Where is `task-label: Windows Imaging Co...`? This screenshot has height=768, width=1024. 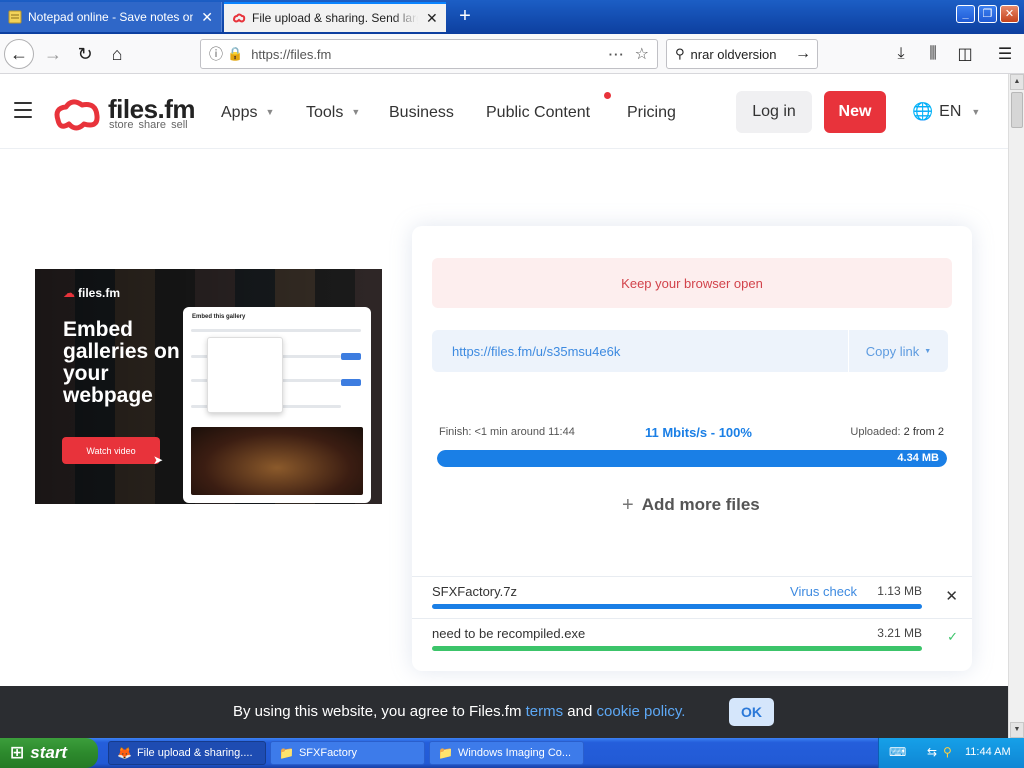
task-label: Windows Imaging Co... is located at coordinates (514, 753).